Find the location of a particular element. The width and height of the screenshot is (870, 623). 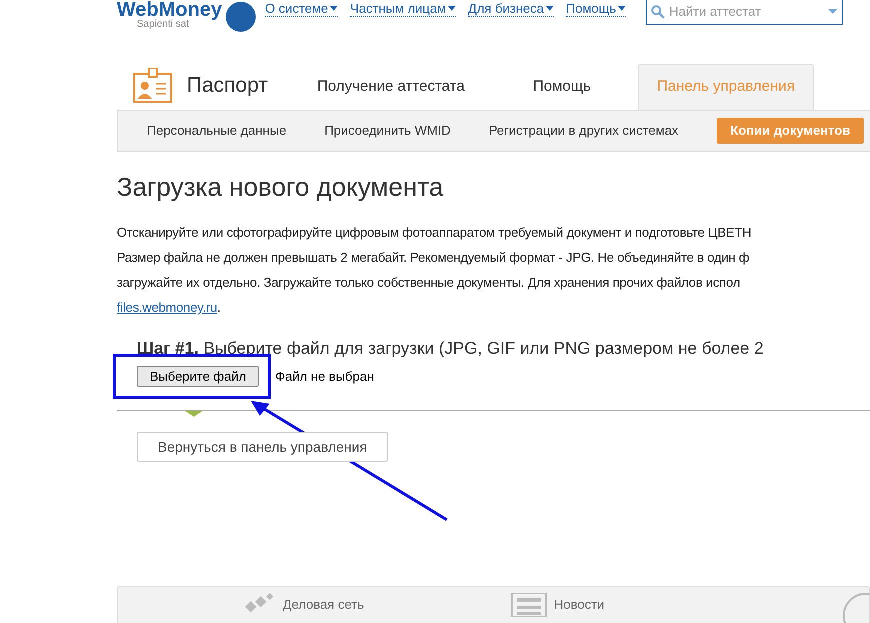

footer-link: Деловая сеть is located at coordinates (323, 605).